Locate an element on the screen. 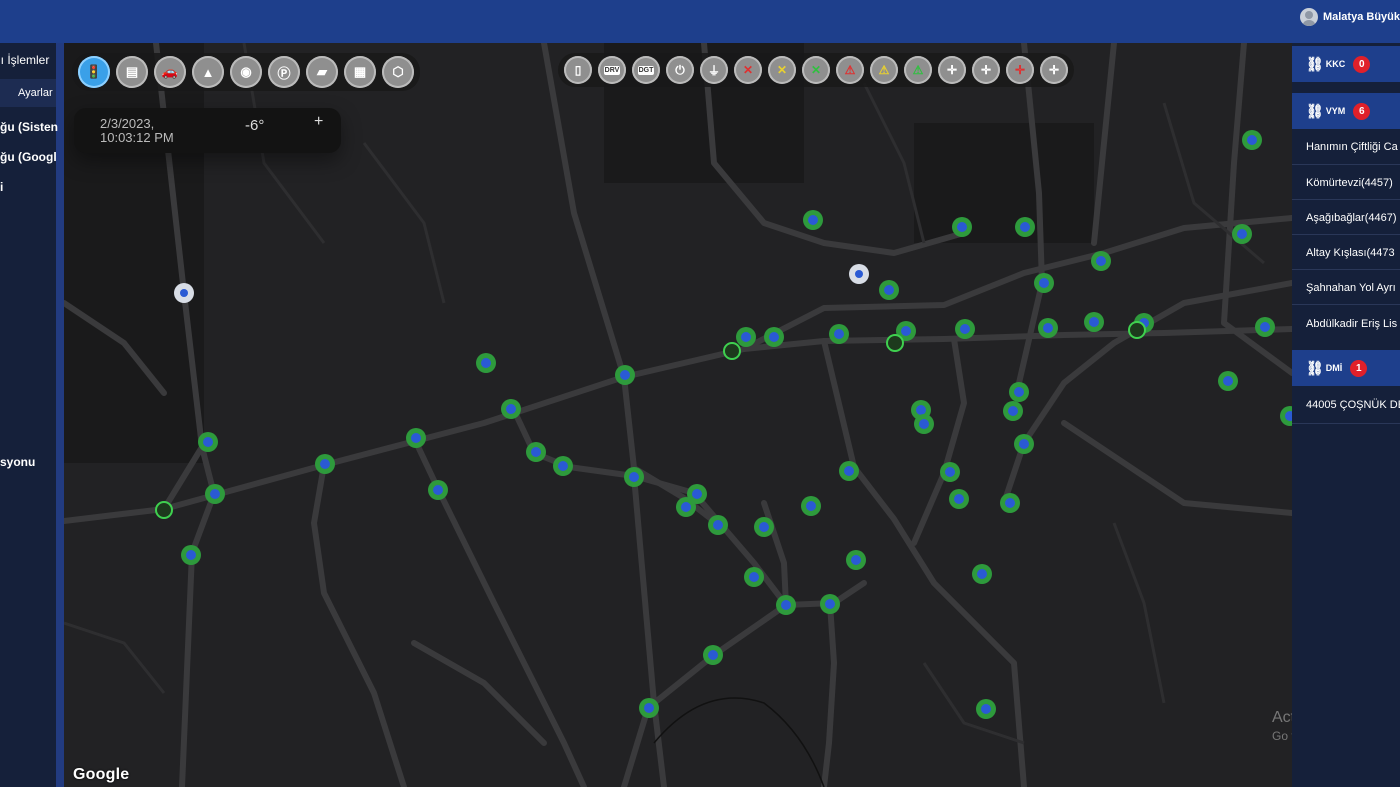  cube-icon: ⬡ is located at coordinates (398, 72).